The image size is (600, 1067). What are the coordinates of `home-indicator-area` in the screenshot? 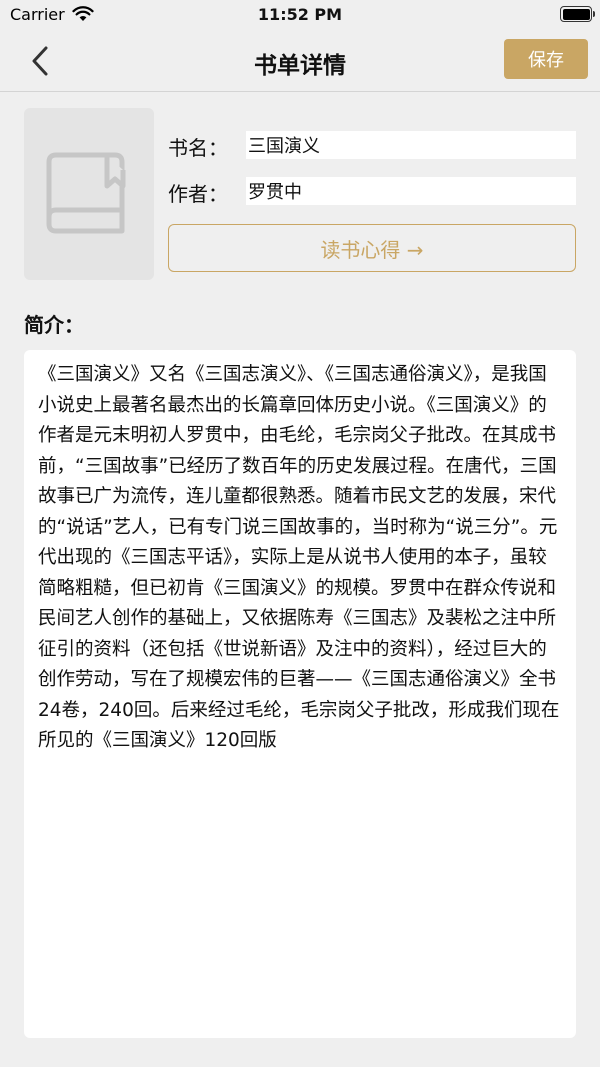 It's located at (300, 1061).